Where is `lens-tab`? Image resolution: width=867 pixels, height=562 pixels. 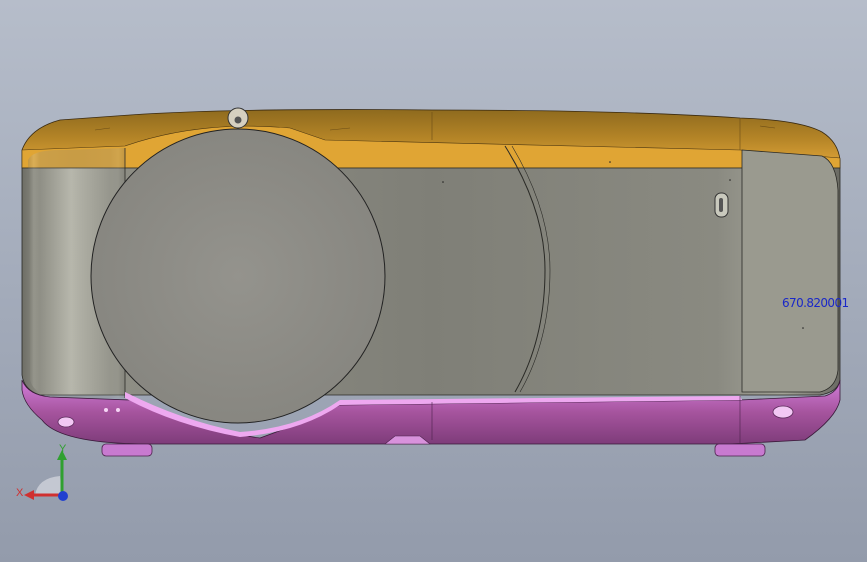 lens-tab is located at coordinates (238, 118).